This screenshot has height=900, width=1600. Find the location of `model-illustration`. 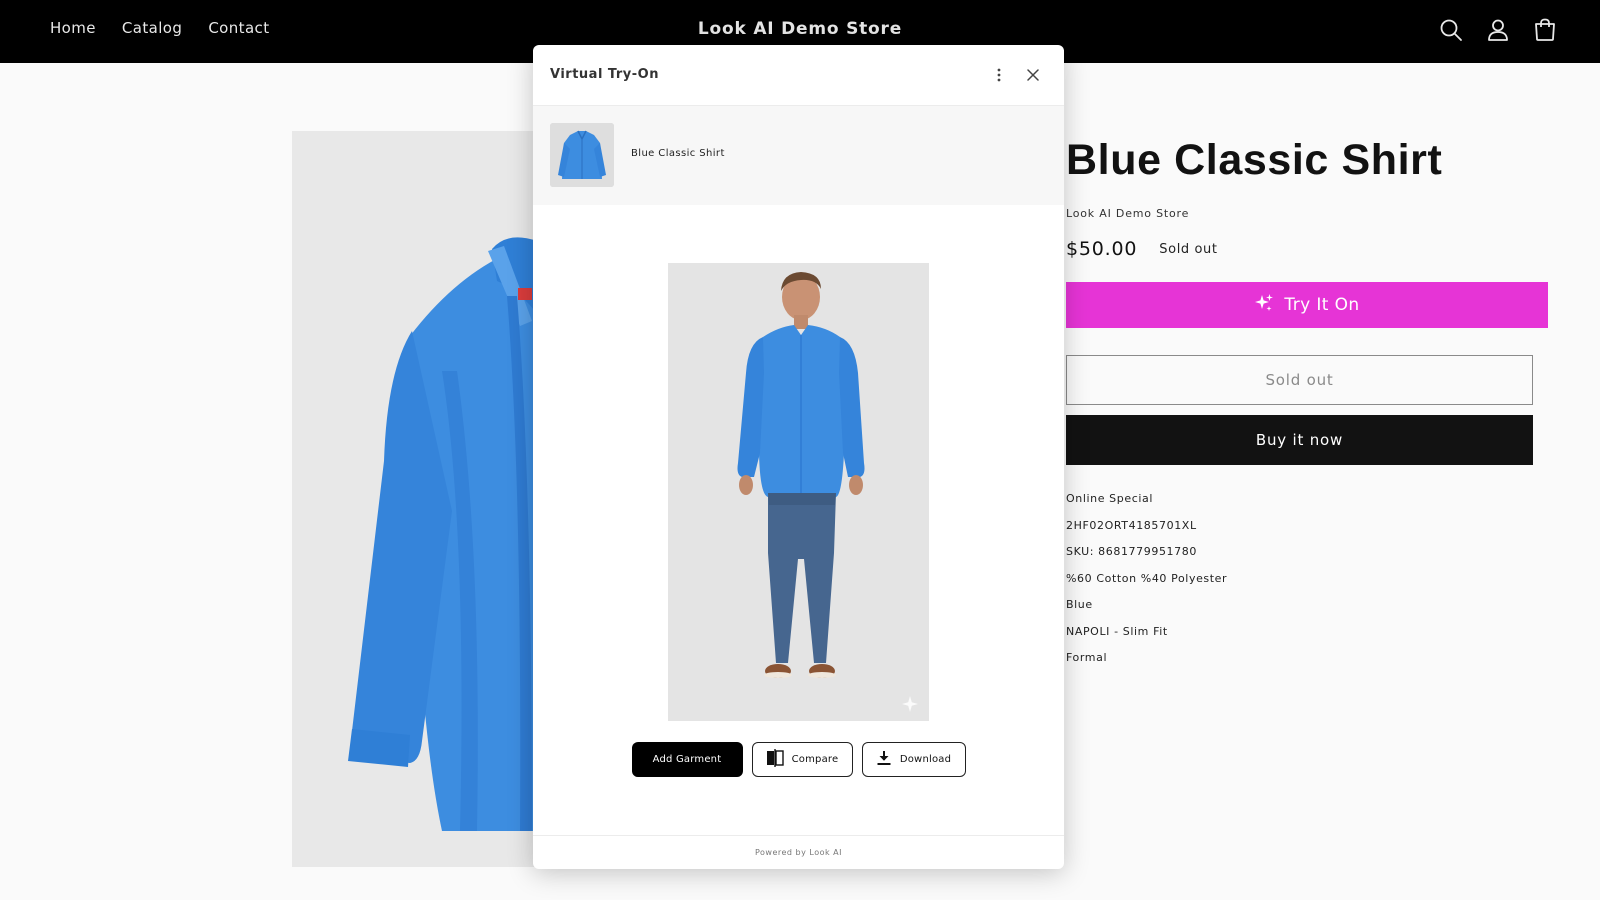

model-illustration is located at coordinates (798, 492).